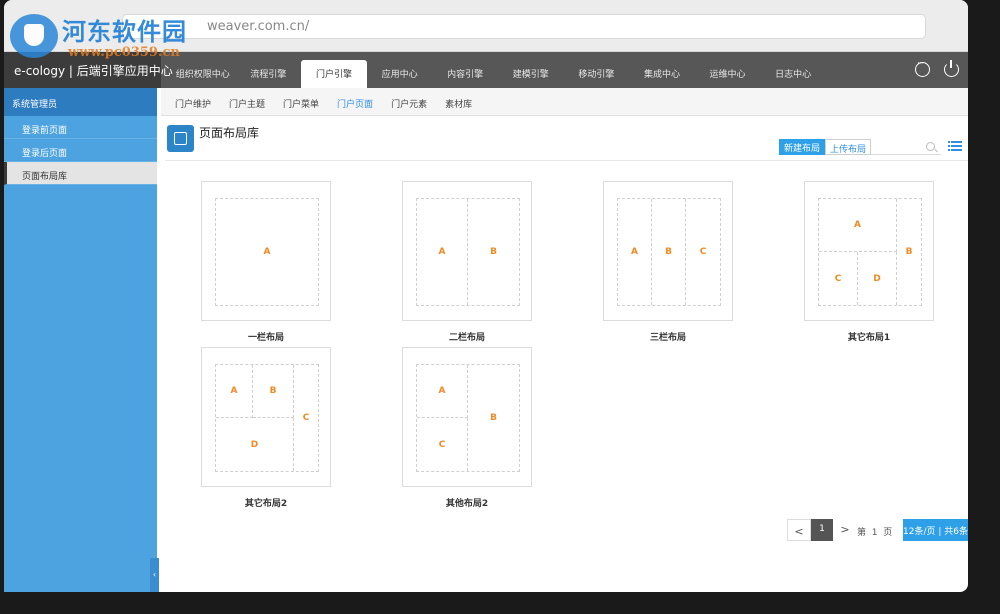 This screenshot has width=1000, height=614. I want to click on layout-name: 其它布局1, so click(869, 338).